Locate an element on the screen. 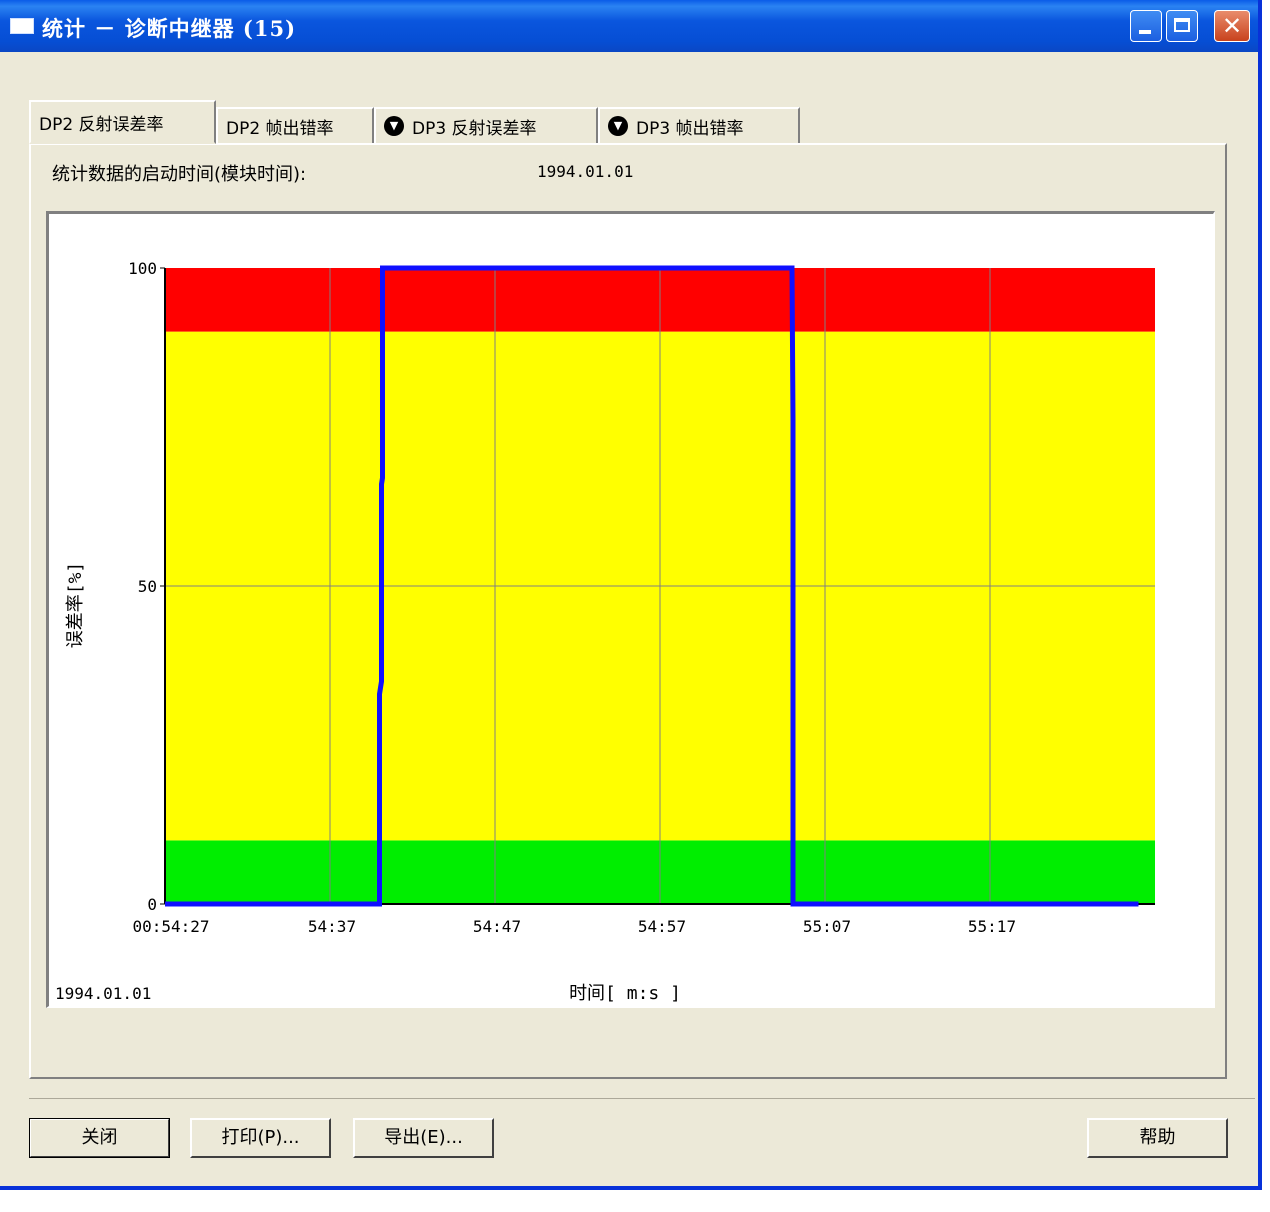 This screenshot has width=1270, height=1212. window-title: 统计 － 诊断中继器 (15) is located at coordinates (169, 28).